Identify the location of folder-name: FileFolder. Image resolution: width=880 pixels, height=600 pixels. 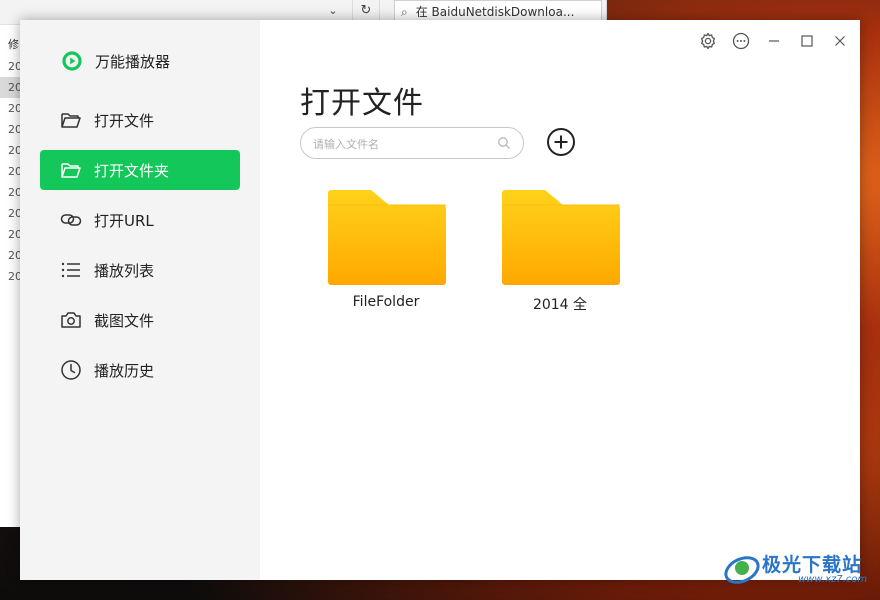
(386, 302).